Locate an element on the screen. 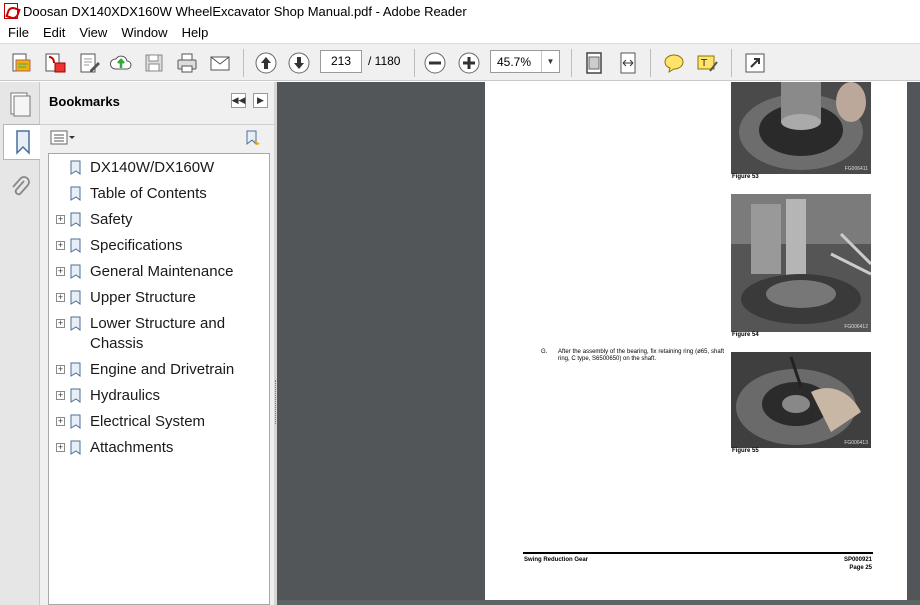 The width and height of the screenshot is (920, 605). bookmark-label: Electrical System is located at coordinates (148, 421).